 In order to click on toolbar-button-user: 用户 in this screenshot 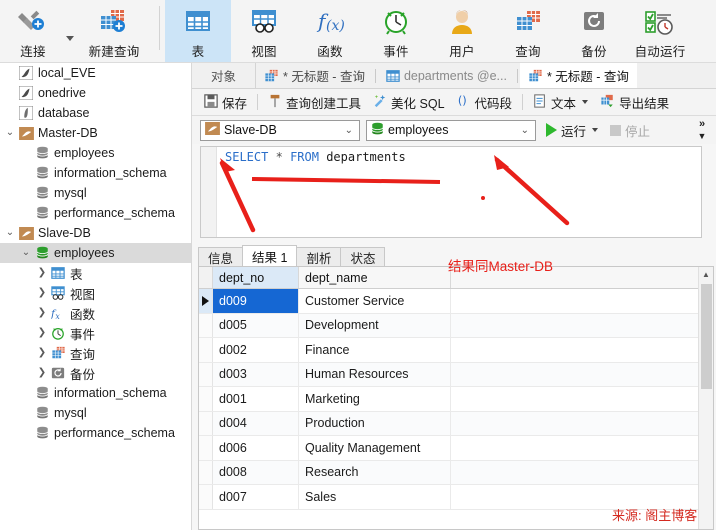, I will do `click(462, 31)`.